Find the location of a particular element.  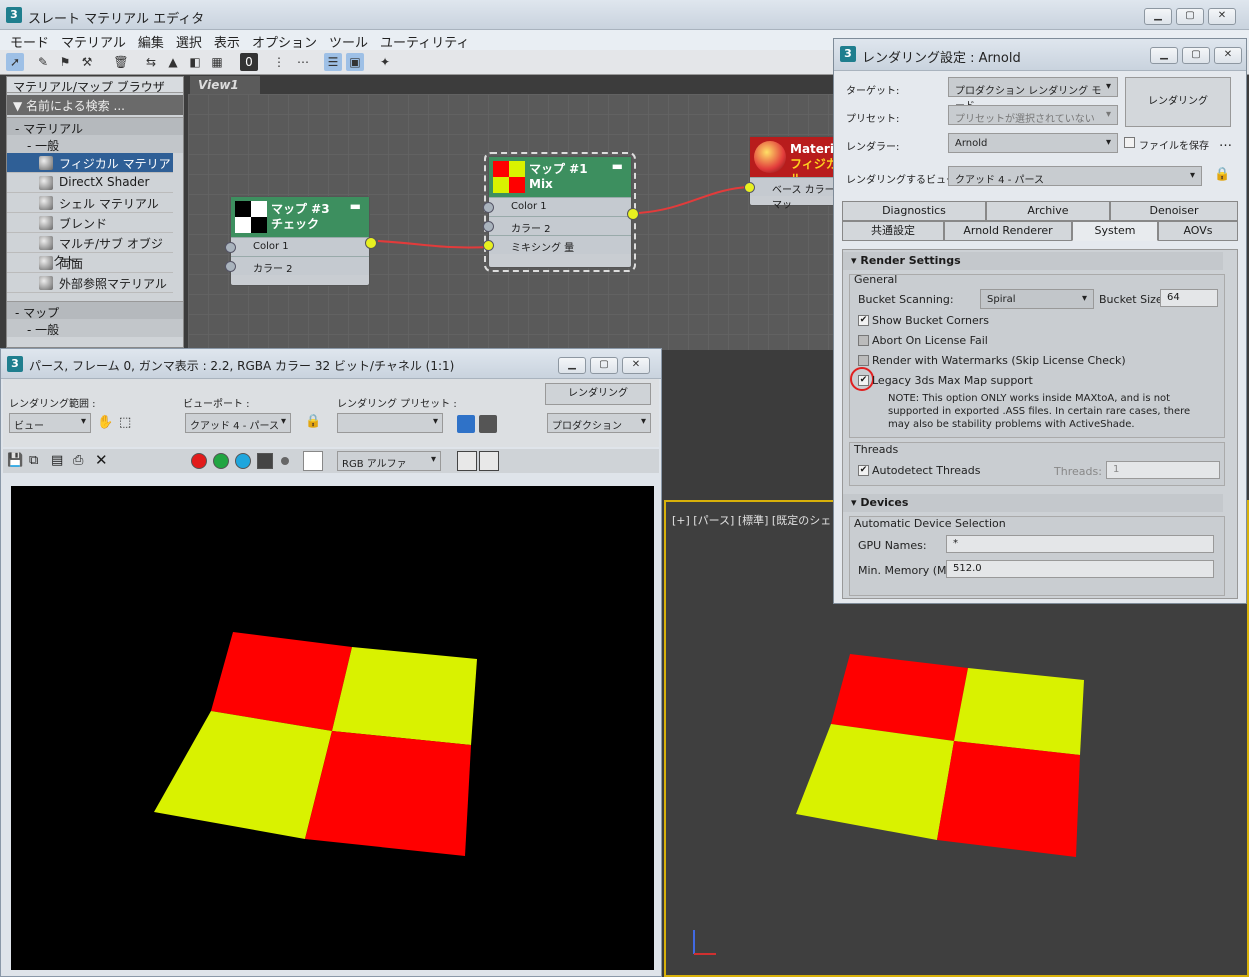

devices-rollout: ▾ Devices is located at coordinates (1033, 503).